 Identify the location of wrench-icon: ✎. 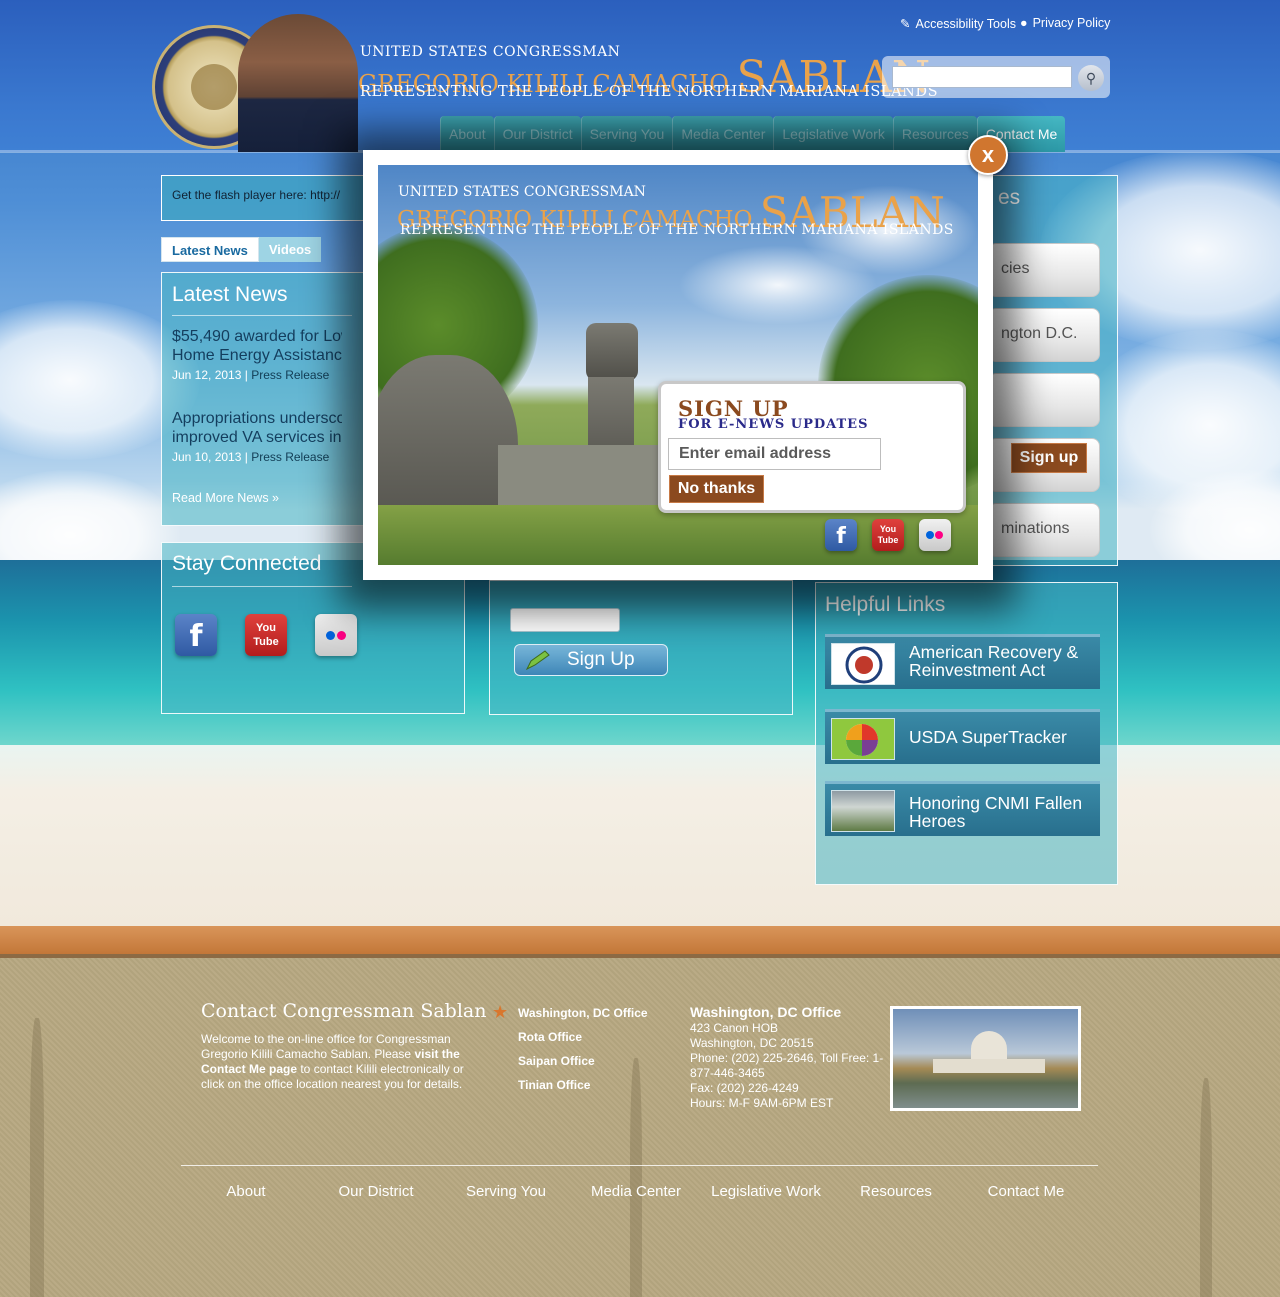
(905, 24).